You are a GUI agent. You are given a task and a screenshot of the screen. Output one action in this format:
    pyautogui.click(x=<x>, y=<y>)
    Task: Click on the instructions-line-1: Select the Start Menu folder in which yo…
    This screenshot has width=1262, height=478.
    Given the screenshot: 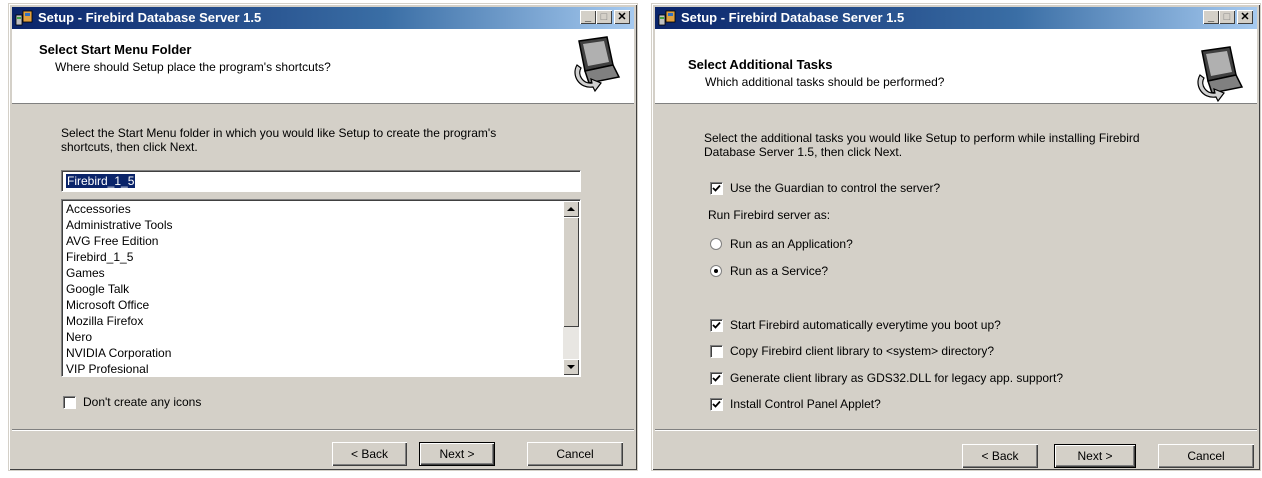 What is the action you would take?
    pyautogui.click(x=279, y=133)
    